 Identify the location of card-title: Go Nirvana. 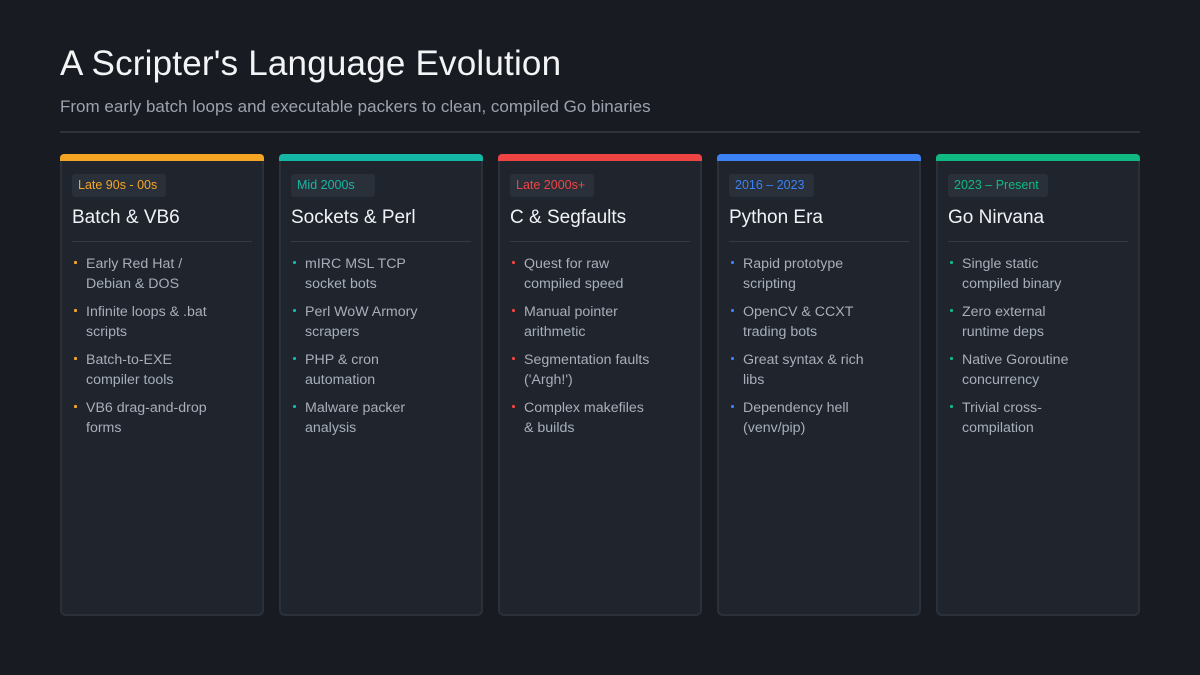
(1038, 224).